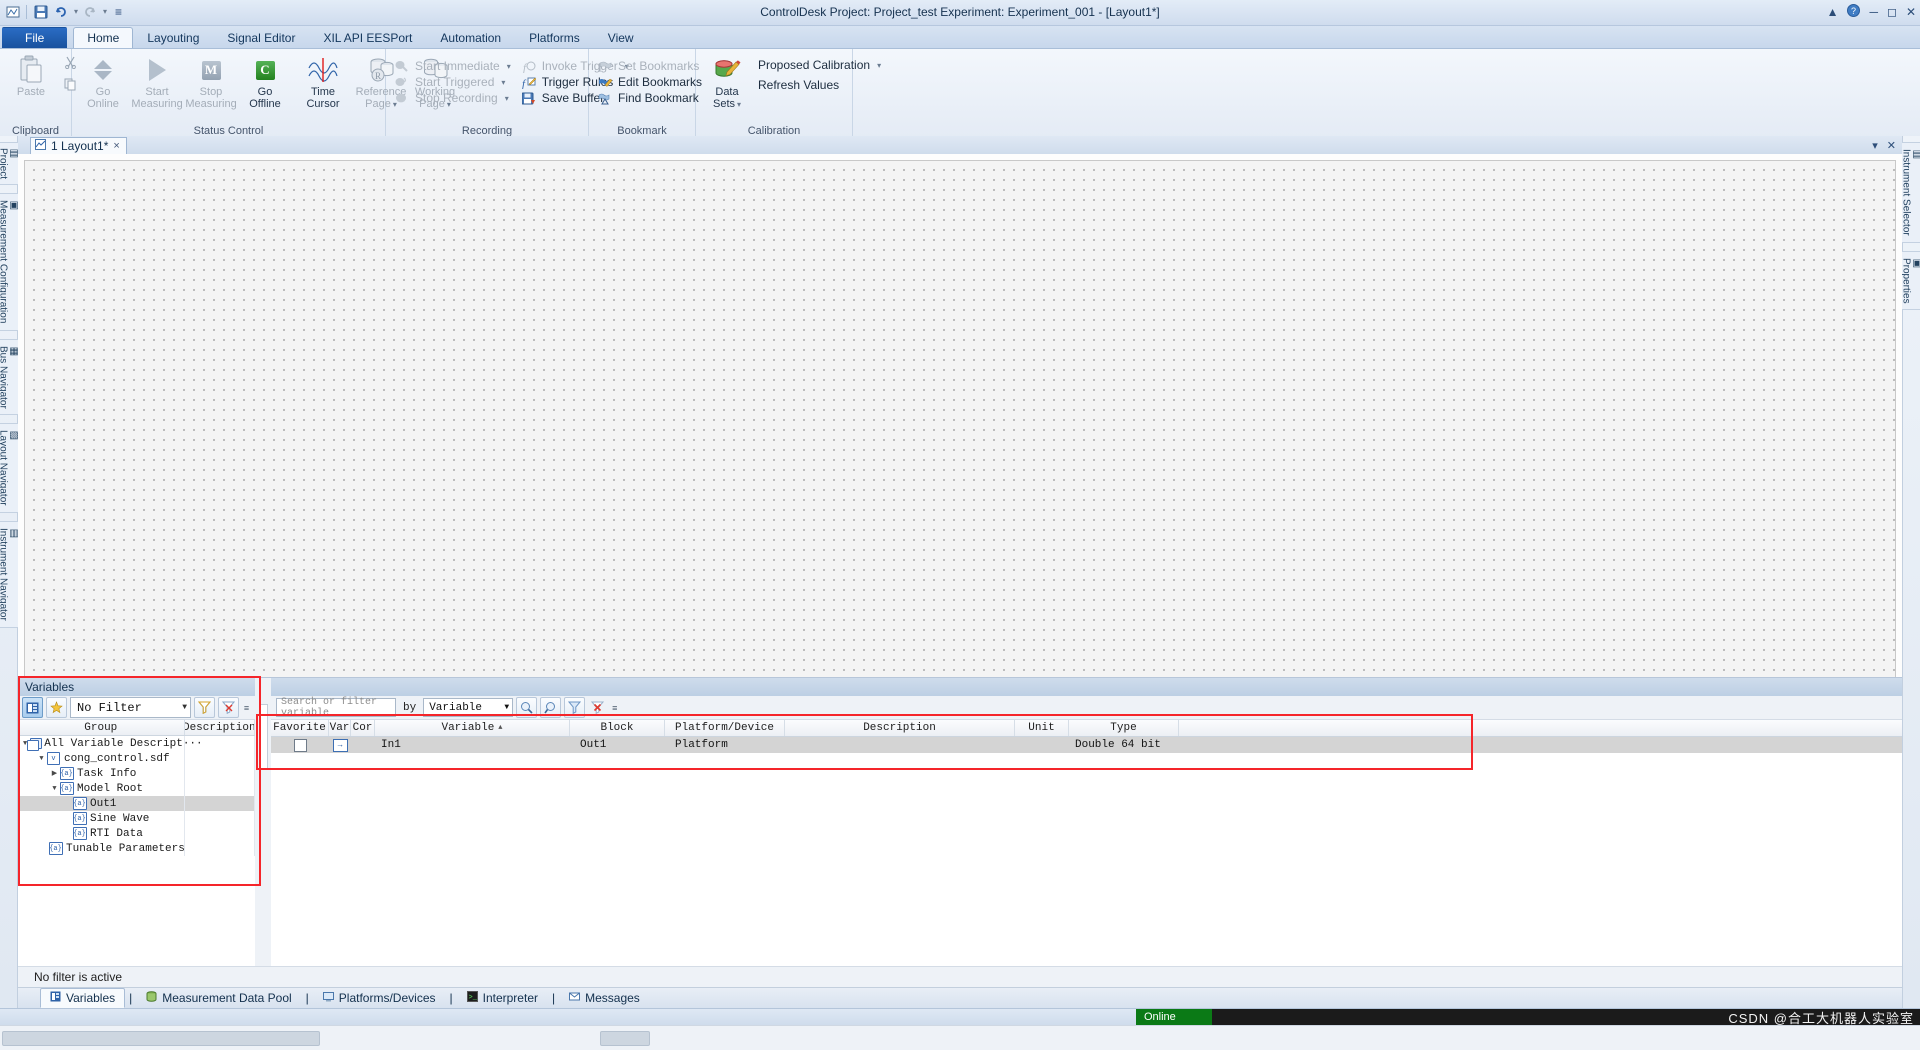 The height and width of the screenshot is (1050, 1920). What do you see at coordinates (470, 37) in the screenshot?
I see `tab-automation: Automation` at bounding box center [470, 37].